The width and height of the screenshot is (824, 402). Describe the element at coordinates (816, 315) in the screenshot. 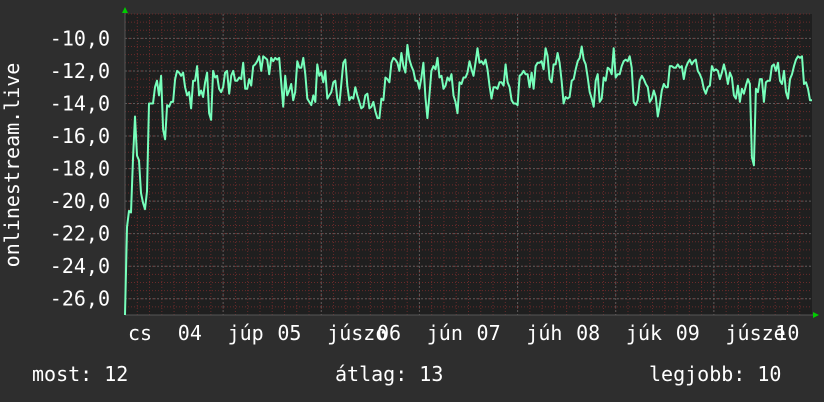

I see `x-axis-arrow-icon` at that location.